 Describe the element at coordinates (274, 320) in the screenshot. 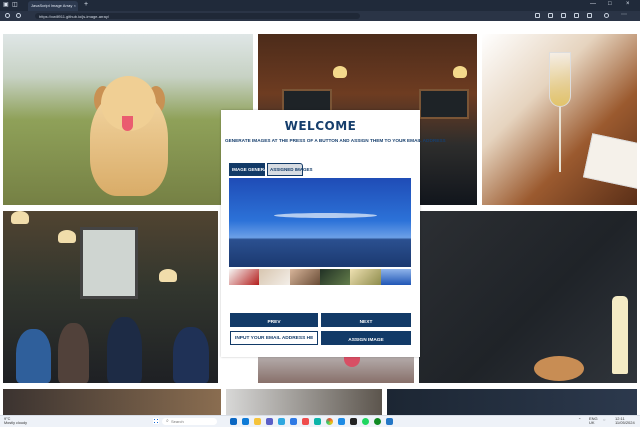

I see `prev-button: PREV` at that location.